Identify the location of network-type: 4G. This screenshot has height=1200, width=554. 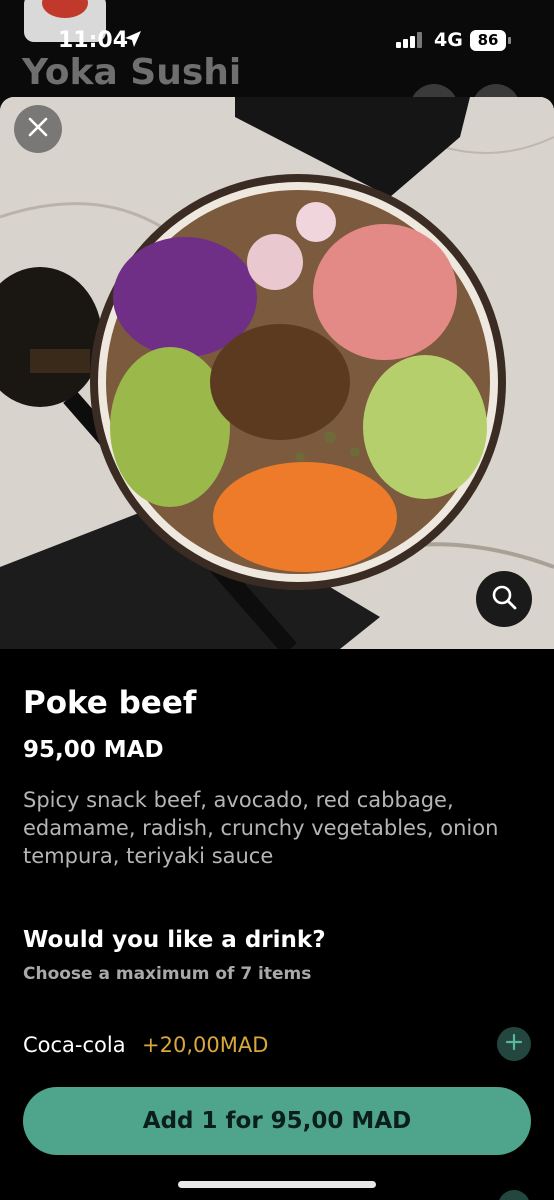
(448, 40).